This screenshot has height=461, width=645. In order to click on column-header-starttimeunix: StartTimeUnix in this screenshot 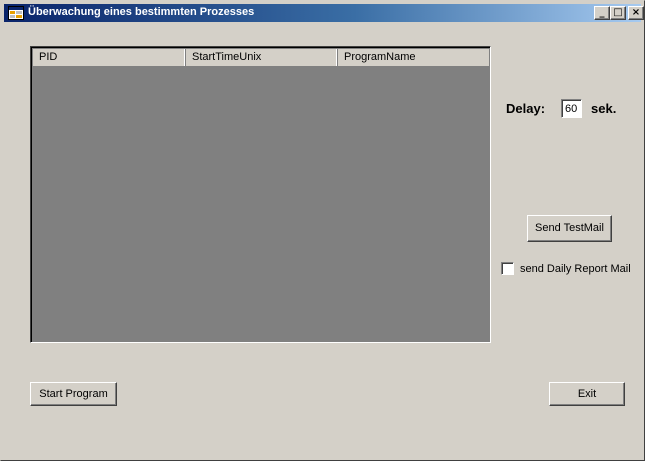, I will do `click(262, 57)`.